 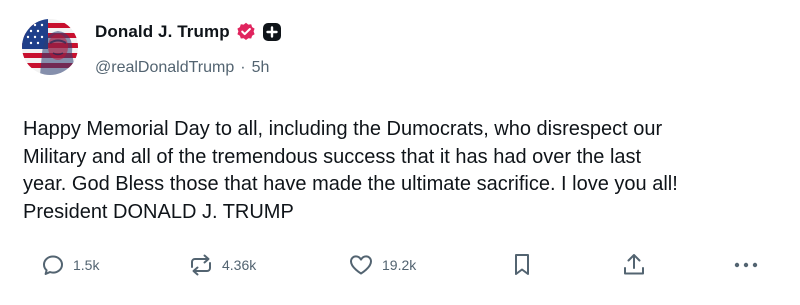 I want to click on handle-row: @realDonaldTrump · 5h, so click(x=188, y=68).